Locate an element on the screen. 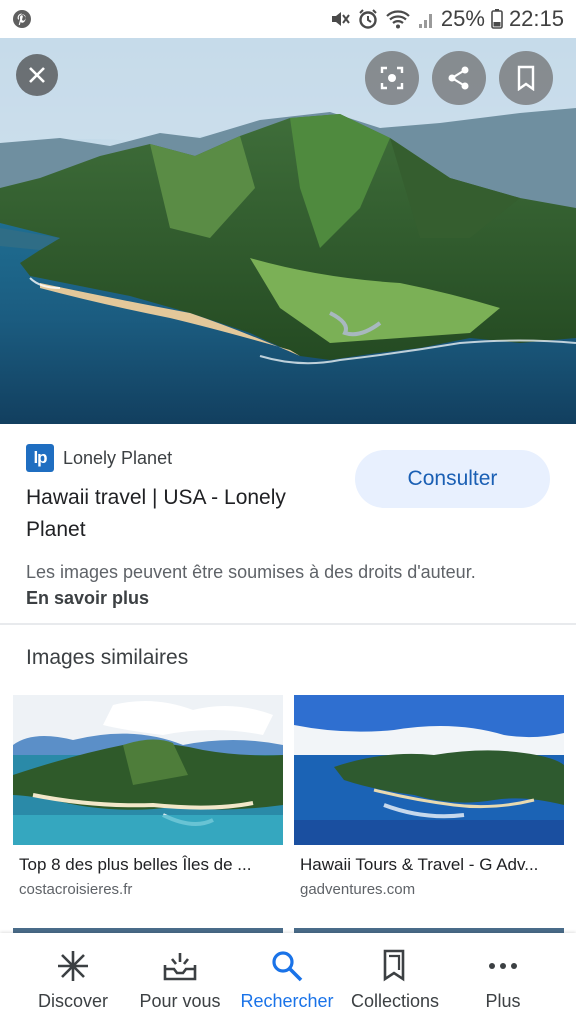 The height and width of the screenshot is (1024, 576). nav-for-you: Pour vous is located at coordinates (180, 980).